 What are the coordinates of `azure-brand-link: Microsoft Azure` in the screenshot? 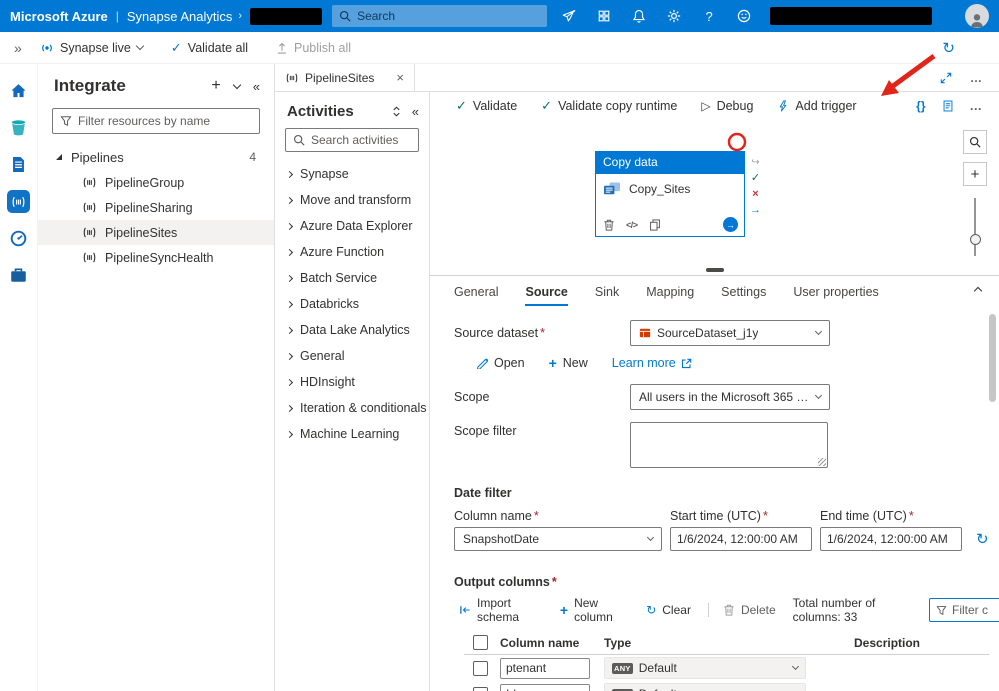 It's located at (59, 16).